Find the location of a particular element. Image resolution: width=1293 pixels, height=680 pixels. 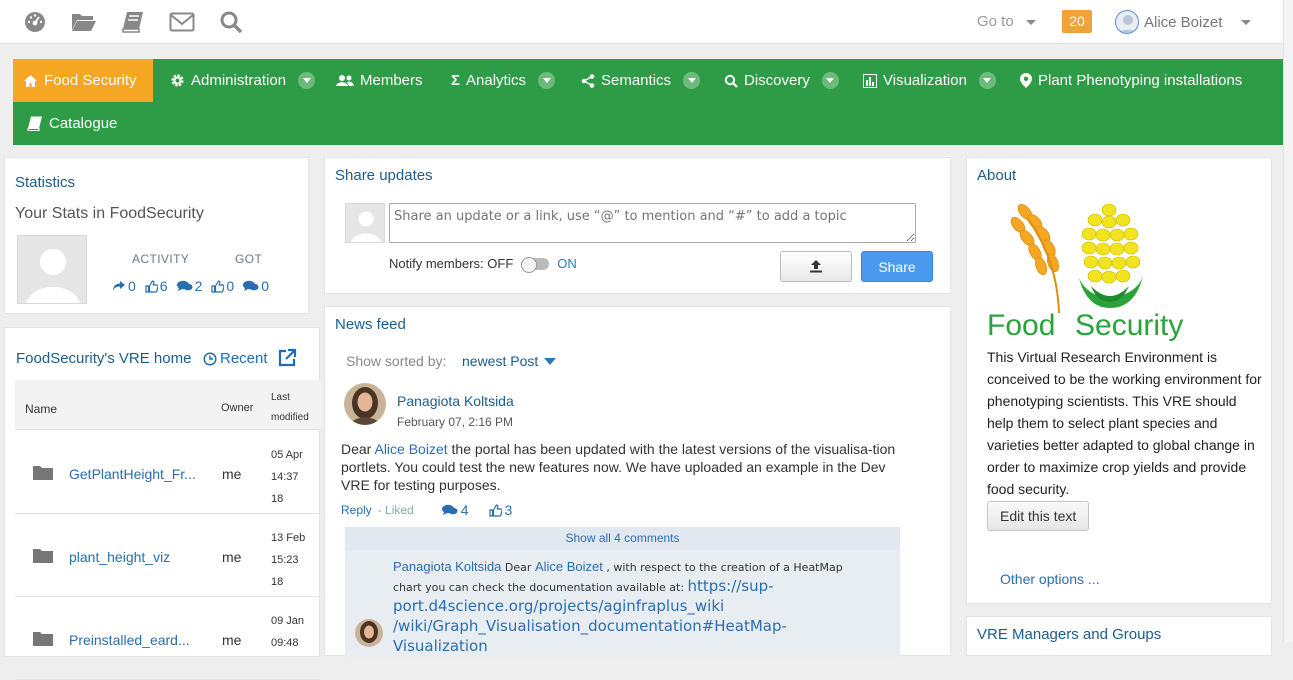

search-icon is located at coordinates (231, 22).